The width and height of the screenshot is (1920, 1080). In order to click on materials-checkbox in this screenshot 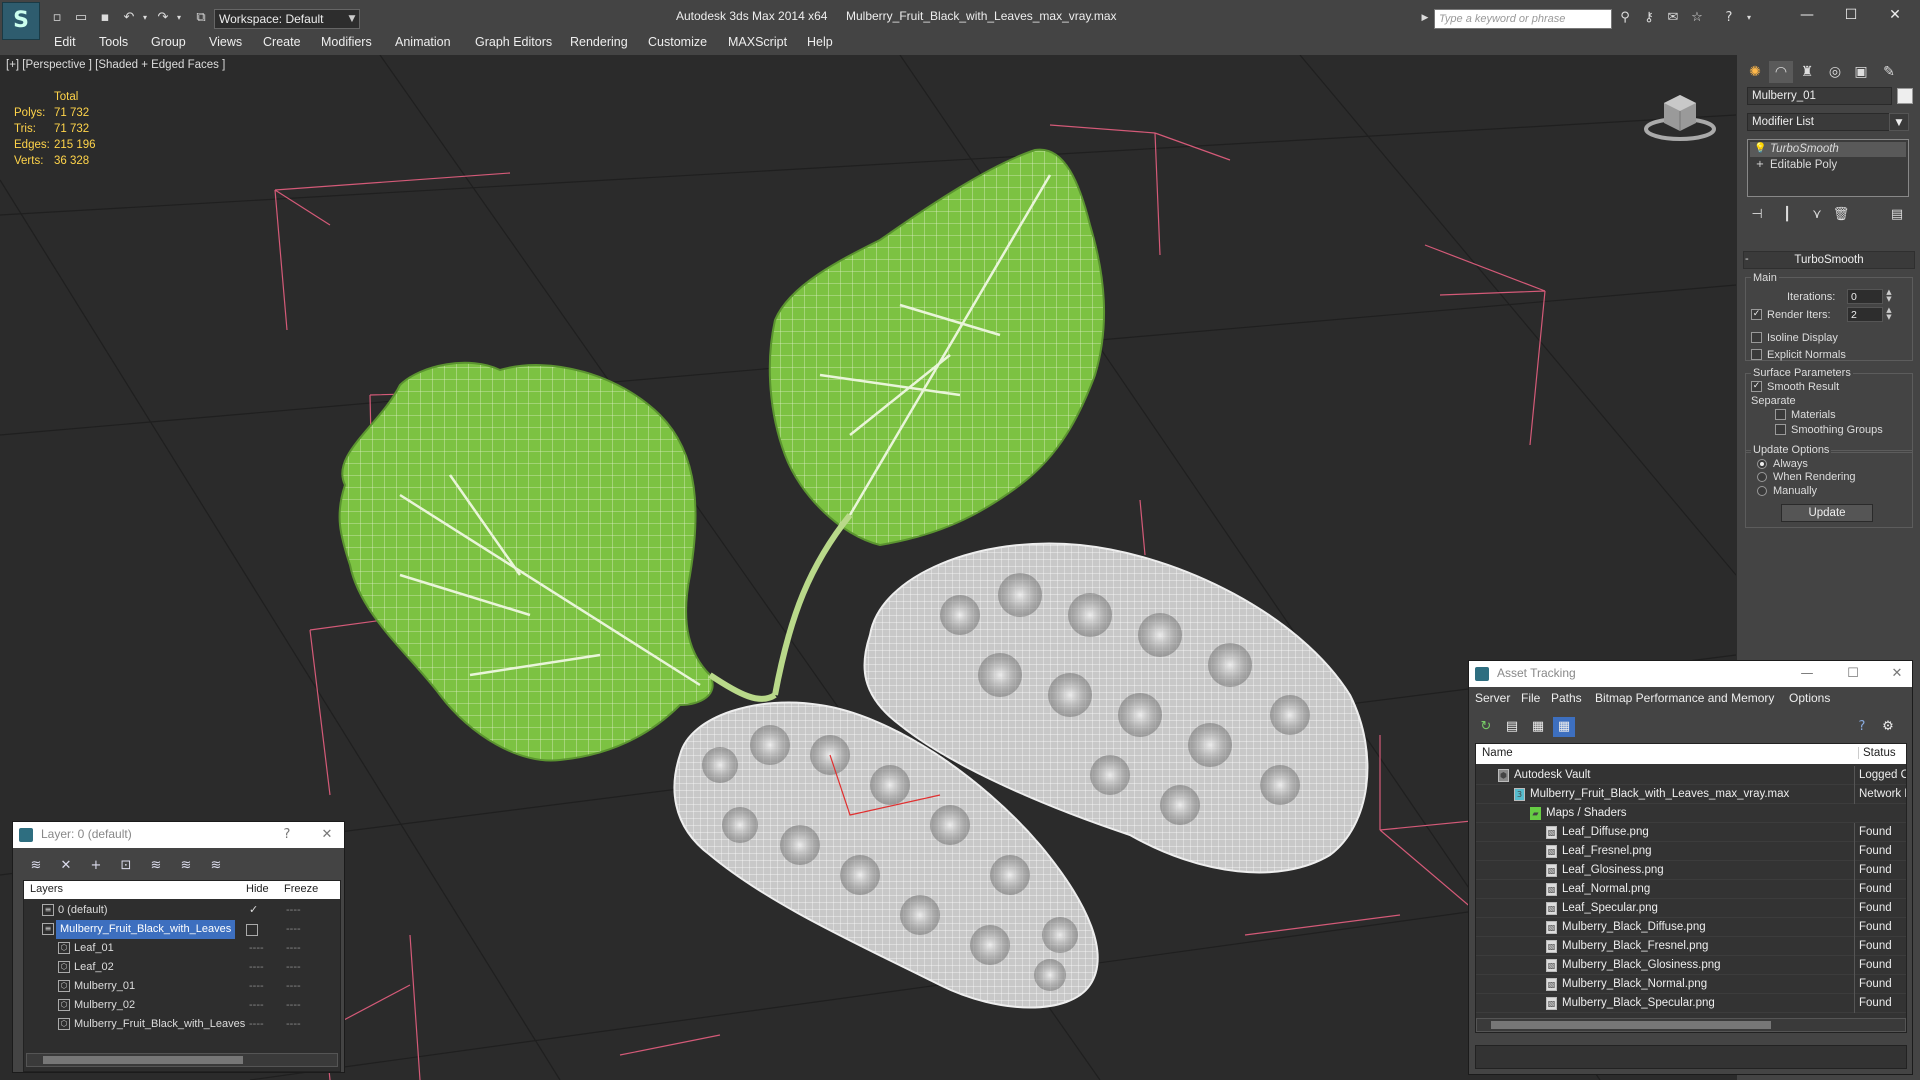, I will do `click(1780, 414)`.